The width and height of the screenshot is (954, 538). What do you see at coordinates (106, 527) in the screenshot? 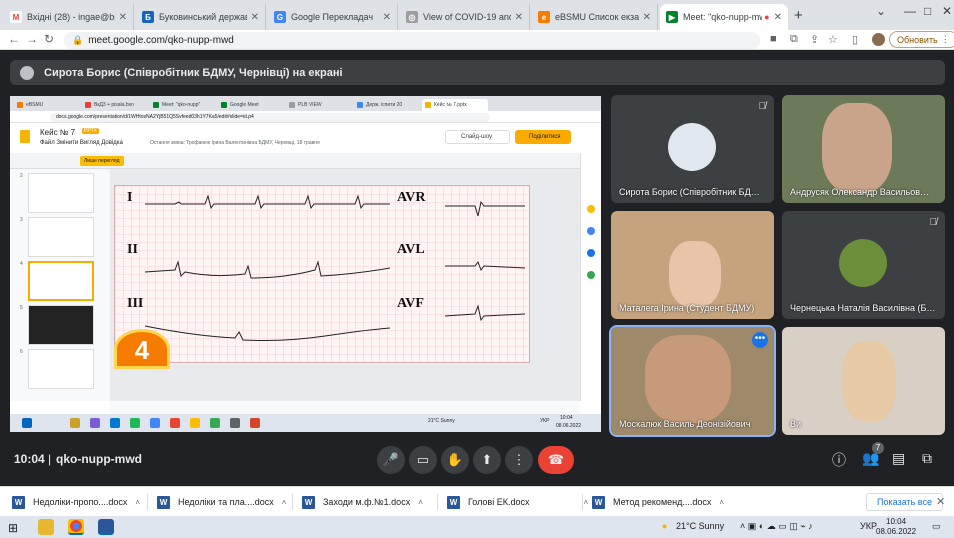
I see `word-icon` at bounding box center [106, 527].